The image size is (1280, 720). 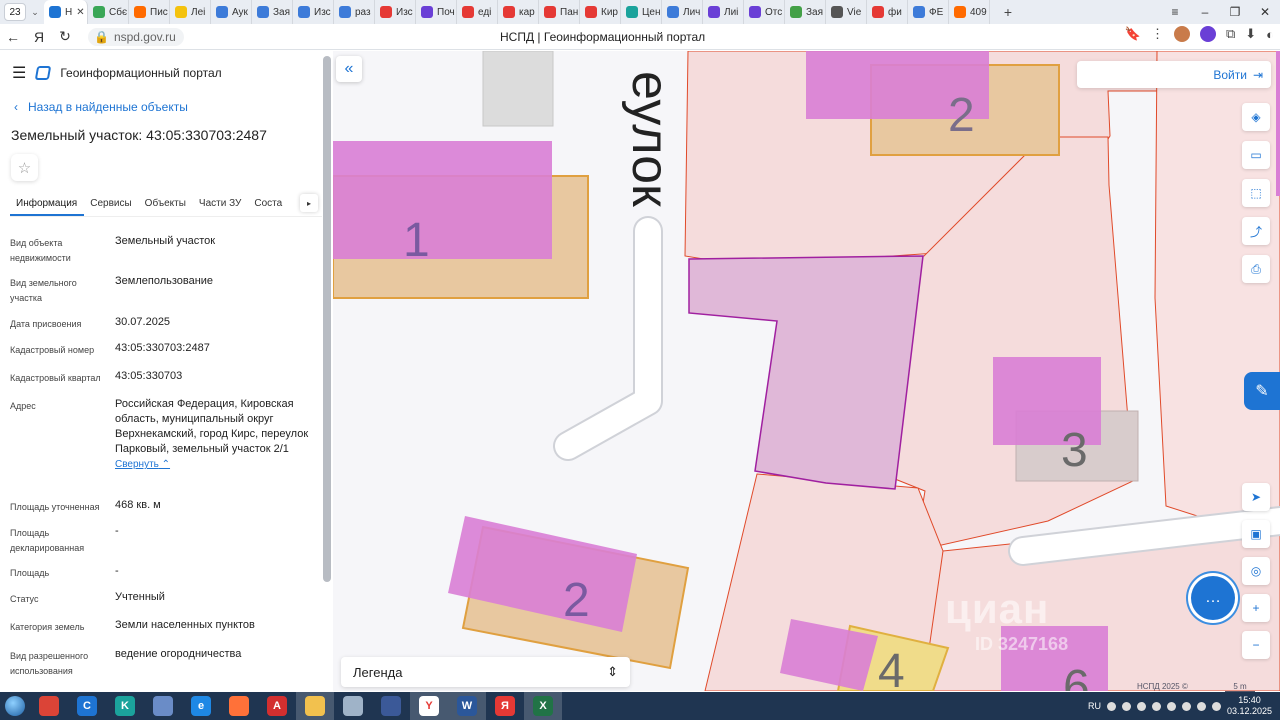 What do you see at coordinates (1230, 34) in the screenshot?
I see `collections-icon: ⧉` at bounding box center [1230, 34].